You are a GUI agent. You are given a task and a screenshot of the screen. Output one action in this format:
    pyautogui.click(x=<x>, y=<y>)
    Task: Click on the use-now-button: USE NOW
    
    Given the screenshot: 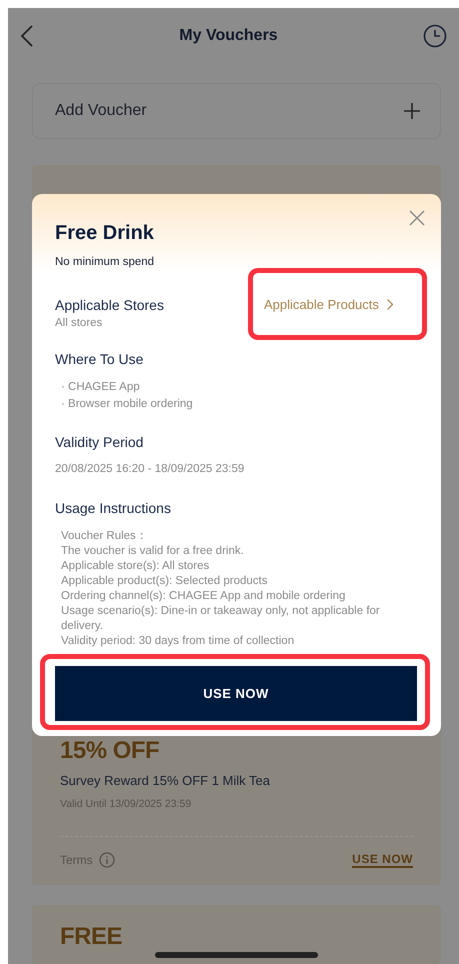 What is the action you would take?
    pyautogui.click(x=236, y=693)
    